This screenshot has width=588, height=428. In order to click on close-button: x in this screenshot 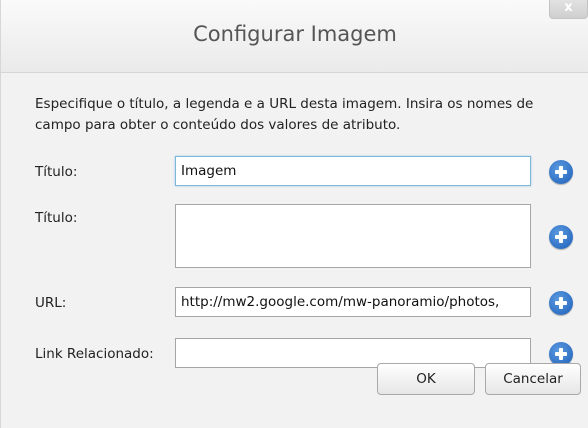, I will do `click(568, 9)`.